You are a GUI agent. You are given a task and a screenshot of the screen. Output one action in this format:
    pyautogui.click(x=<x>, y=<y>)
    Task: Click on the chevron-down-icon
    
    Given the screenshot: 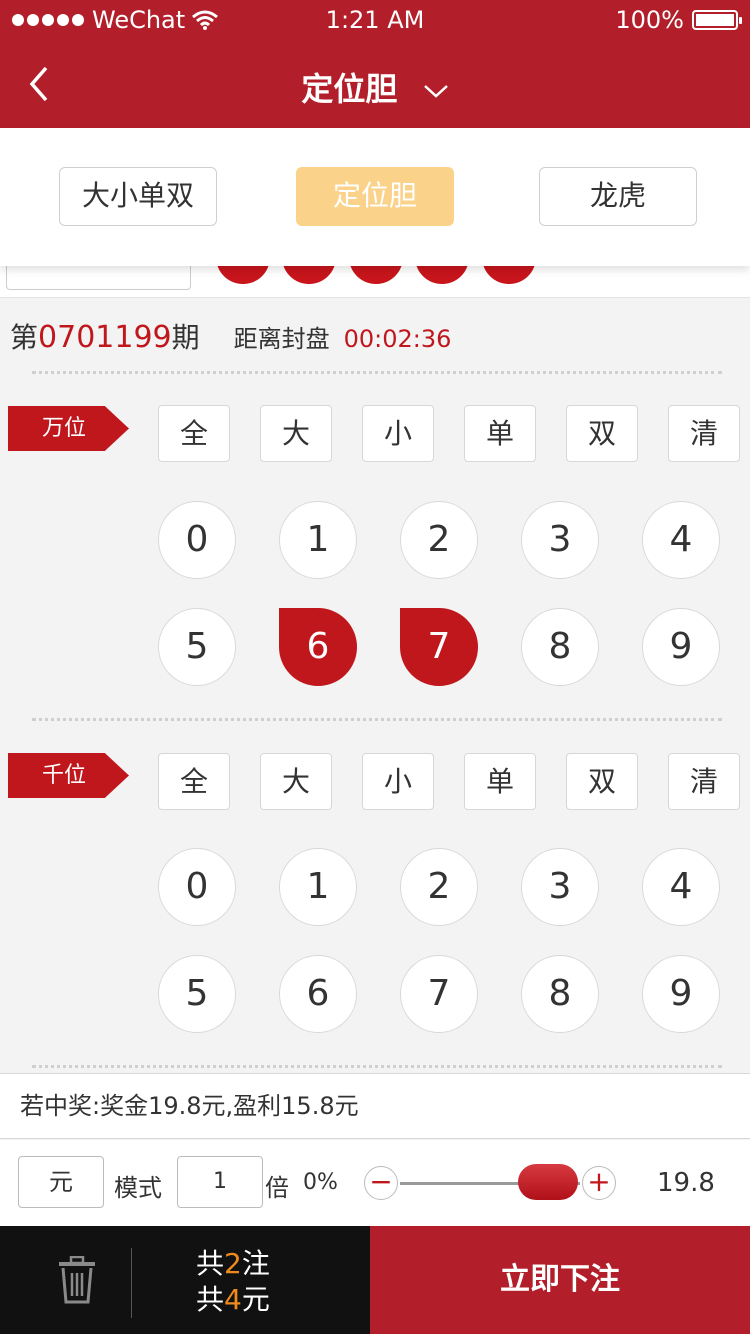 What is the action you would take?
    pyautogui.click(x=435, y=91)
    